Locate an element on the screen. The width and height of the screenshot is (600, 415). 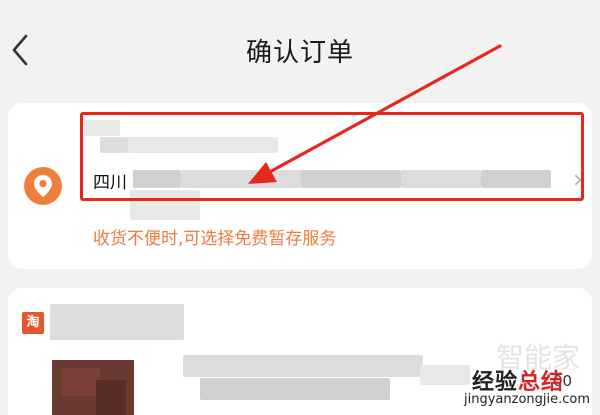
blurred-shop-name is located at coordinates (117, 322).